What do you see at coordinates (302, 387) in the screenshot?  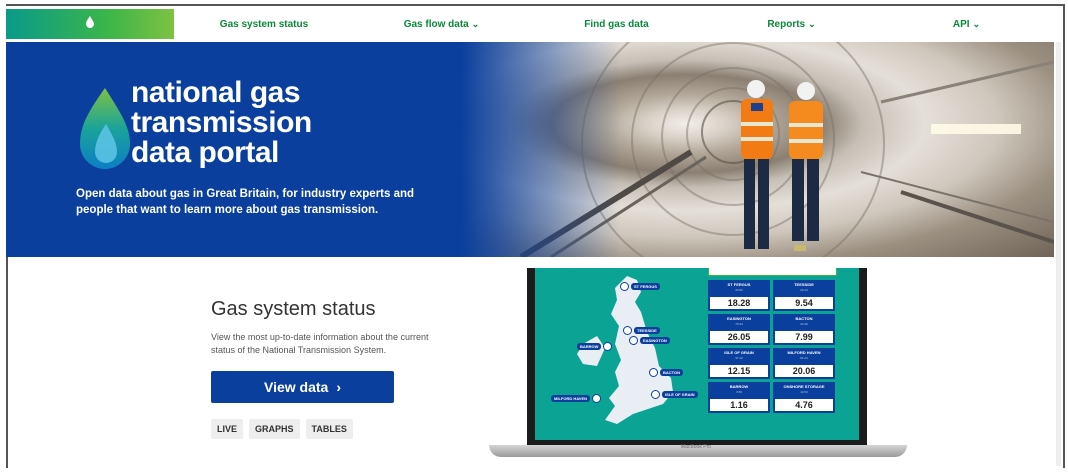 I see `view-data-button: View data ›` at bounding box center [302, 387].